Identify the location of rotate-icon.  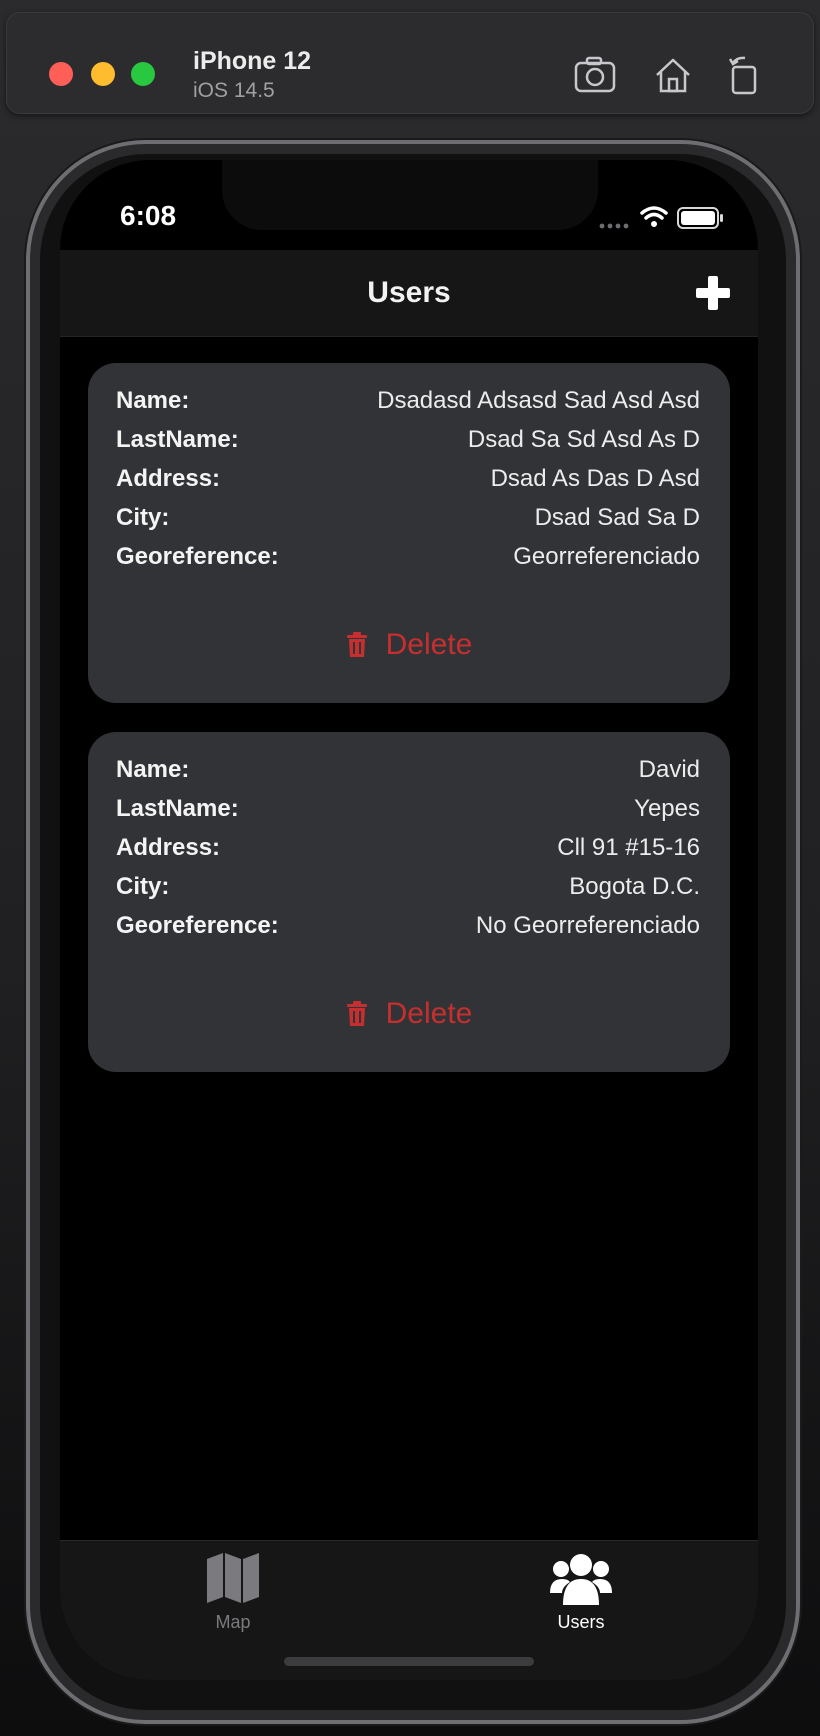
(745, 75).